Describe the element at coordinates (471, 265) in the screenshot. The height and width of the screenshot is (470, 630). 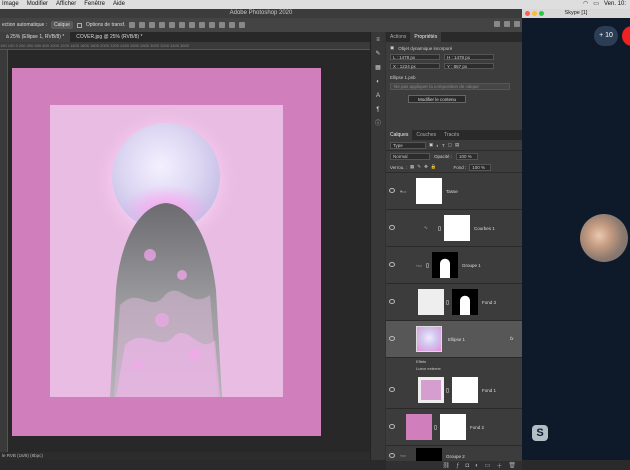
I see `layer-name: Groupe 1` at that location.